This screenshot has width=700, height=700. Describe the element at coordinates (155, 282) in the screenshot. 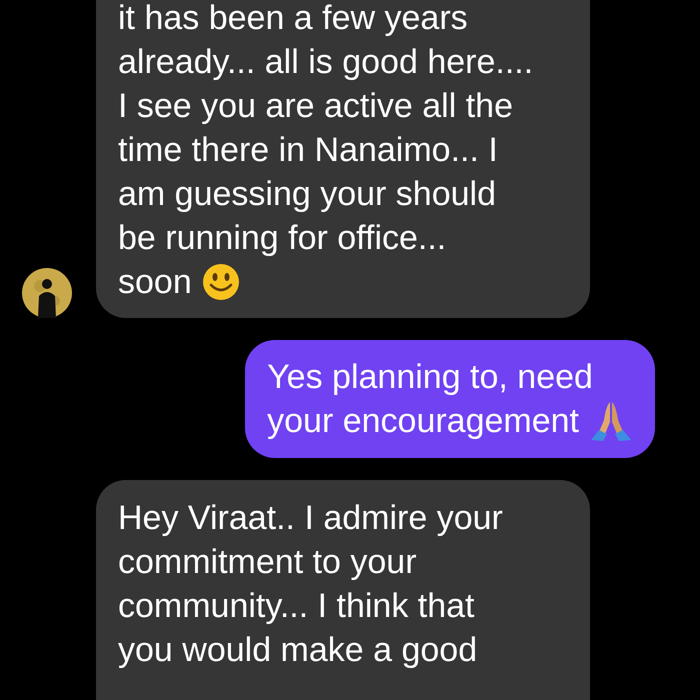

I see `message-text: soon` at that location.